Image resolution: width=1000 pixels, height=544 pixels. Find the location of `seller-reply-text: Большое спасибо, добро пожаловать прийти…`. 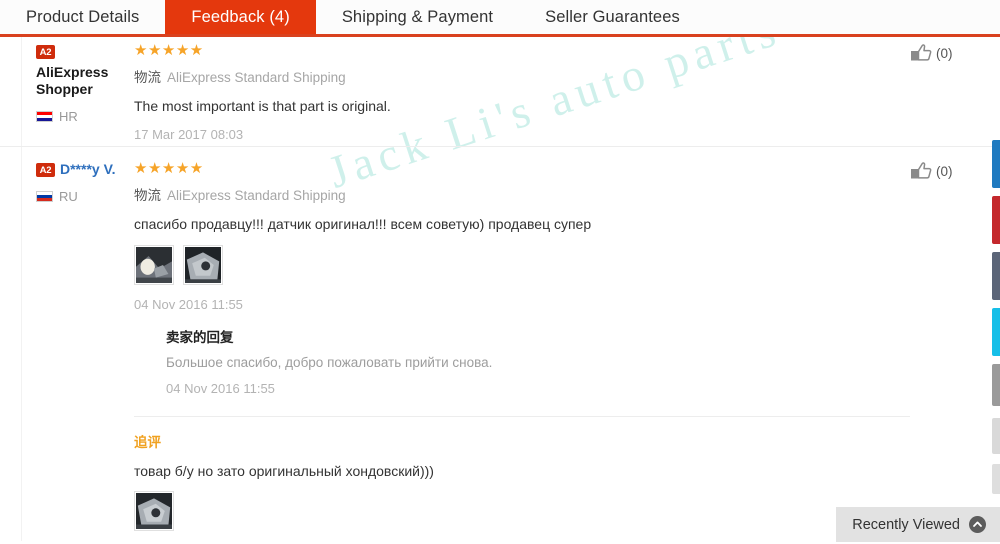

seller-reply-text: Большое спасибо, добро пожаловать прийти… is located at coordinates (329, 362).